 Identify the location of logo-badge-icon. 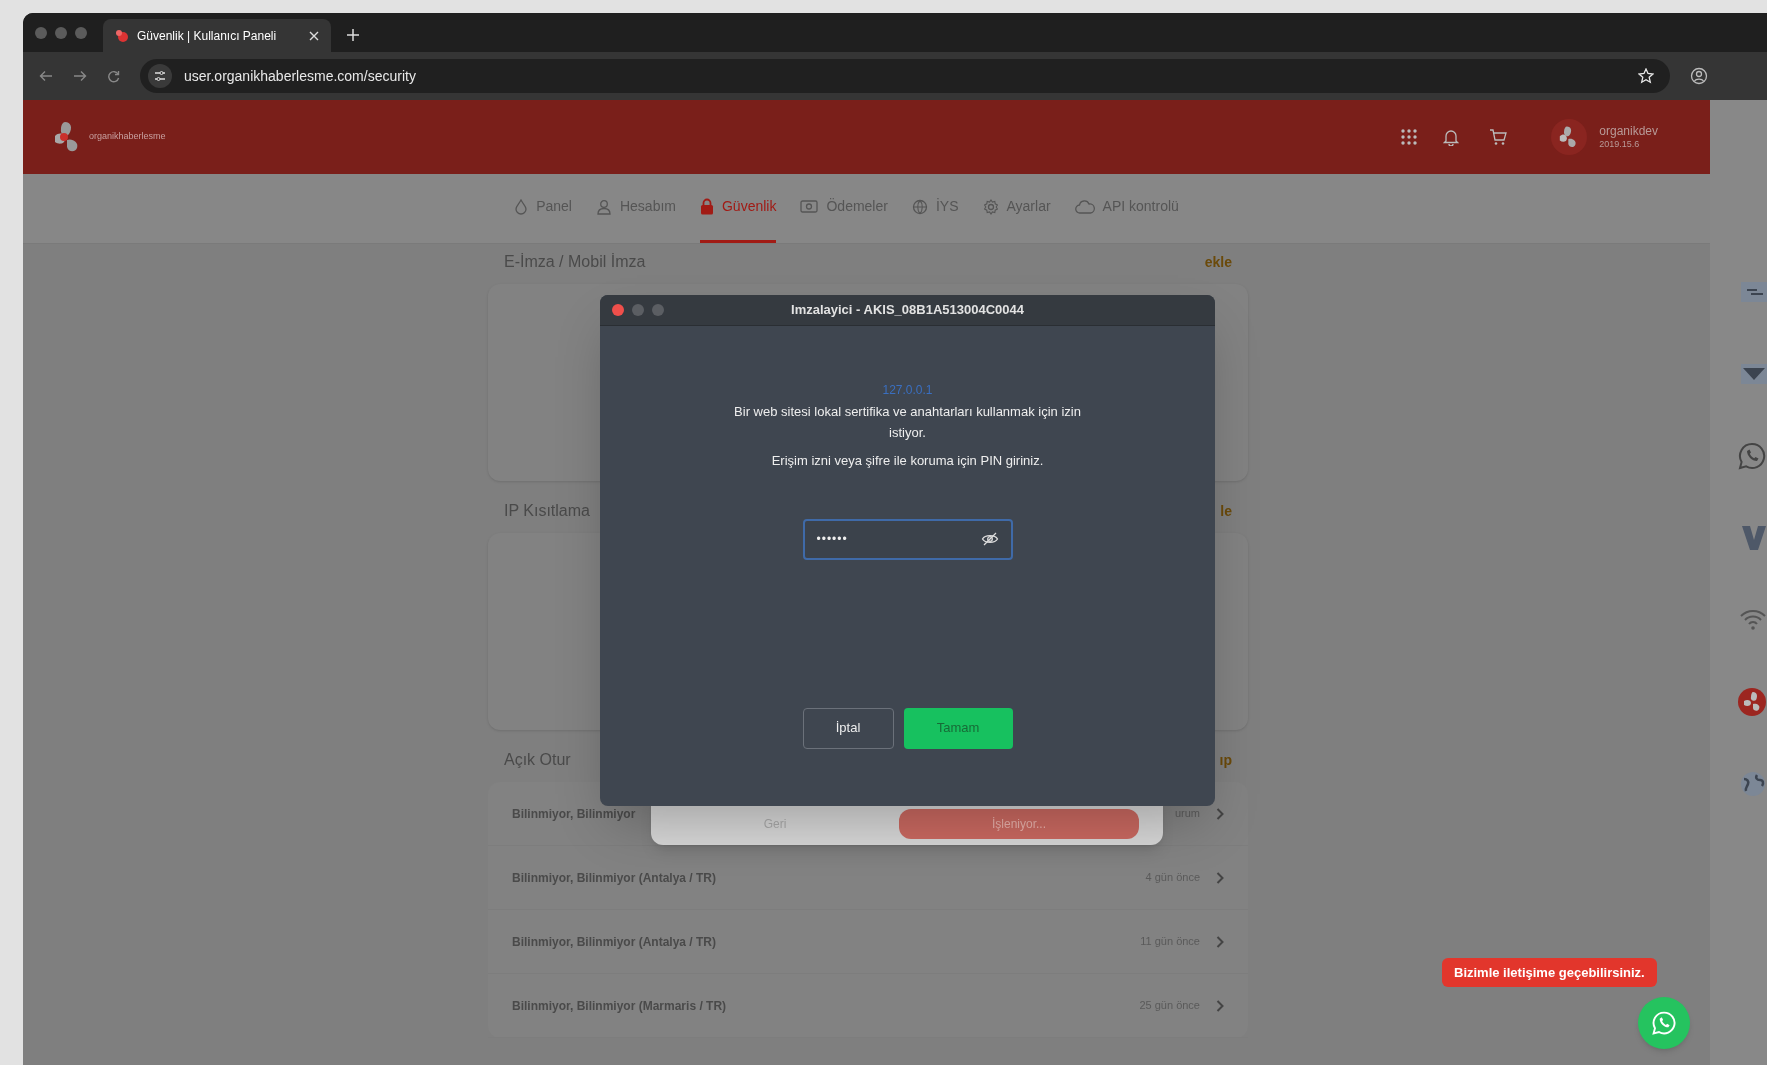
(1752, 702).